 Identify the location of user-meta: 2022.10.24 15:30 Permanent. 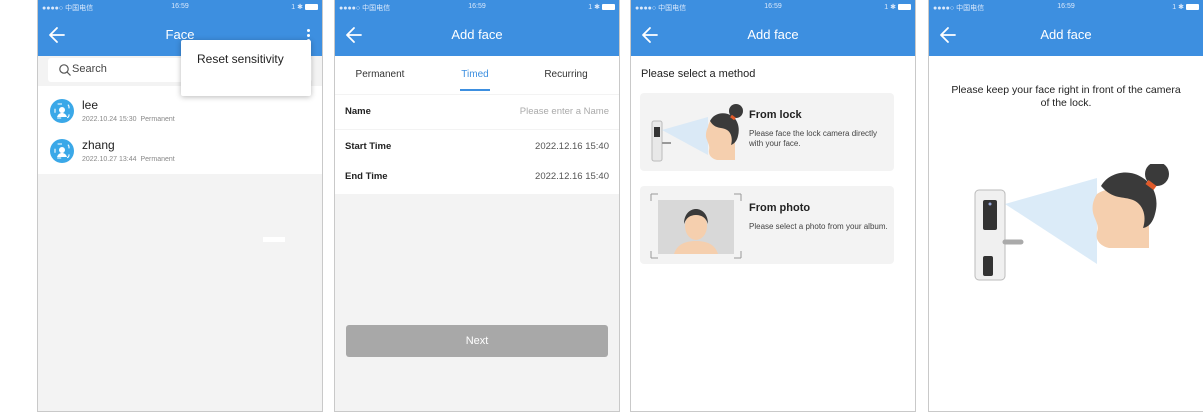
(128, 119).